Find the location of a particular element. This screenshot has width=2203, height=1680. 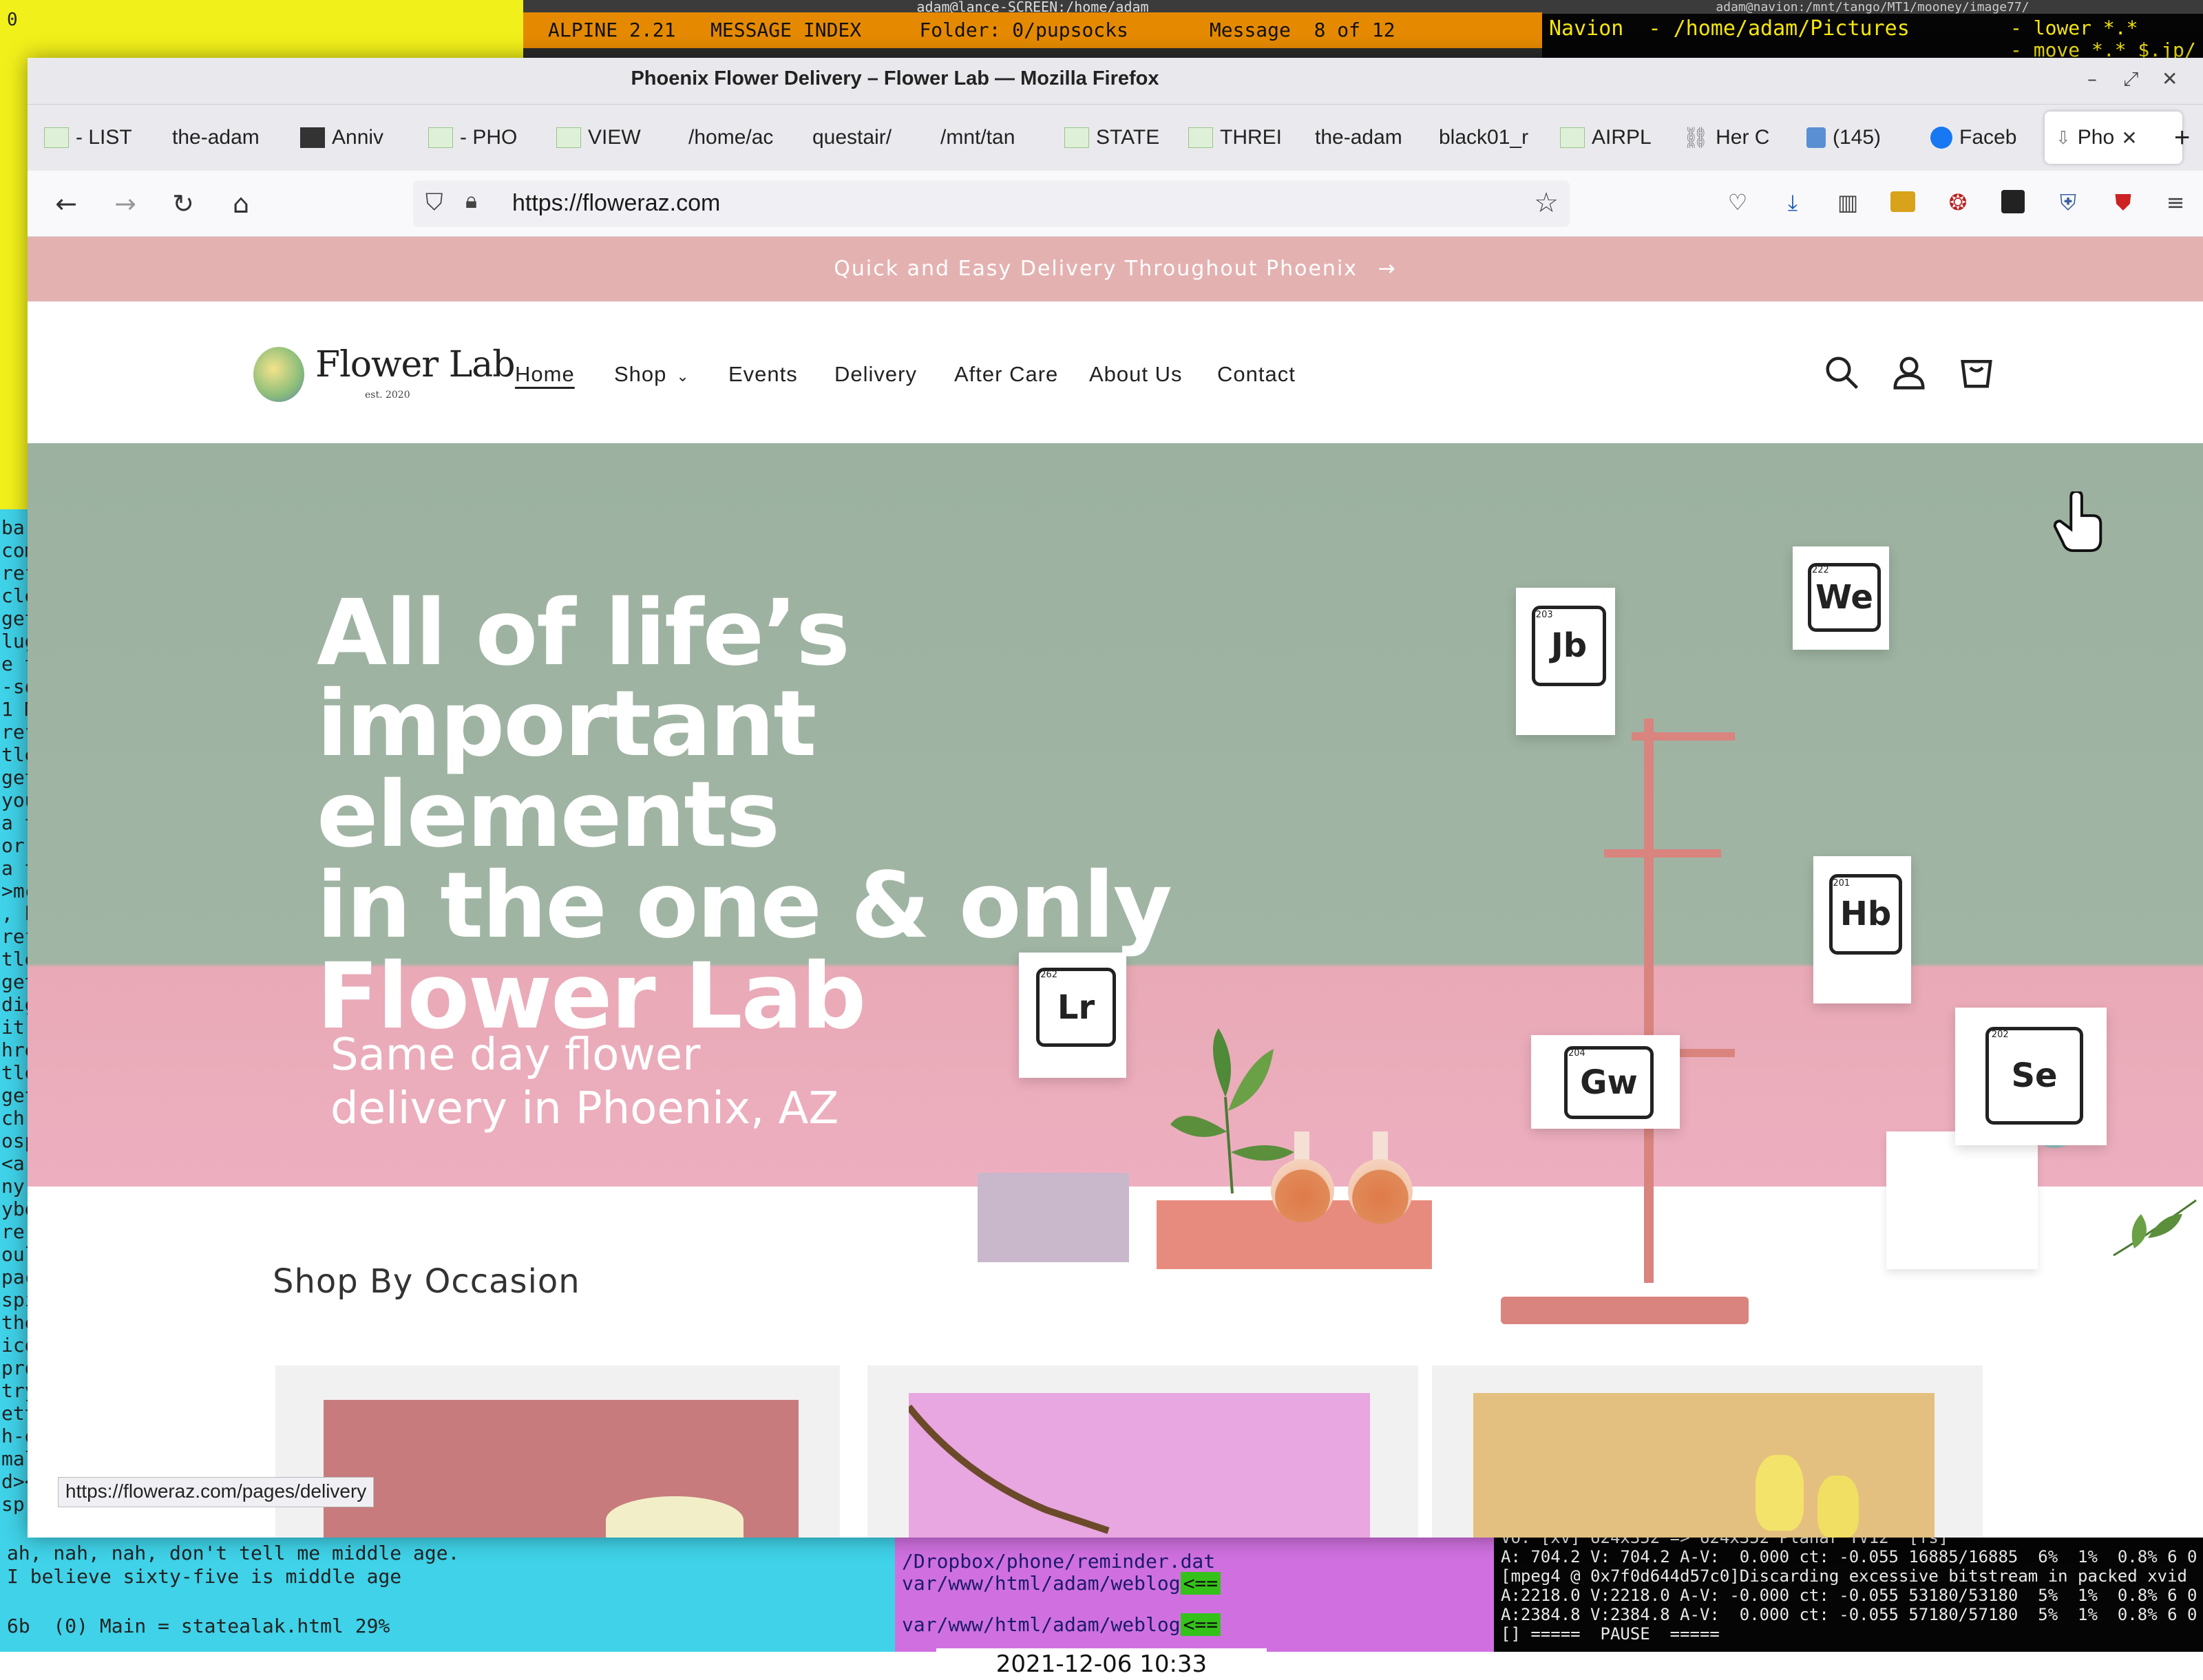

element-card-get-well: Gw 204 is located at coordinates (1606, 1082).